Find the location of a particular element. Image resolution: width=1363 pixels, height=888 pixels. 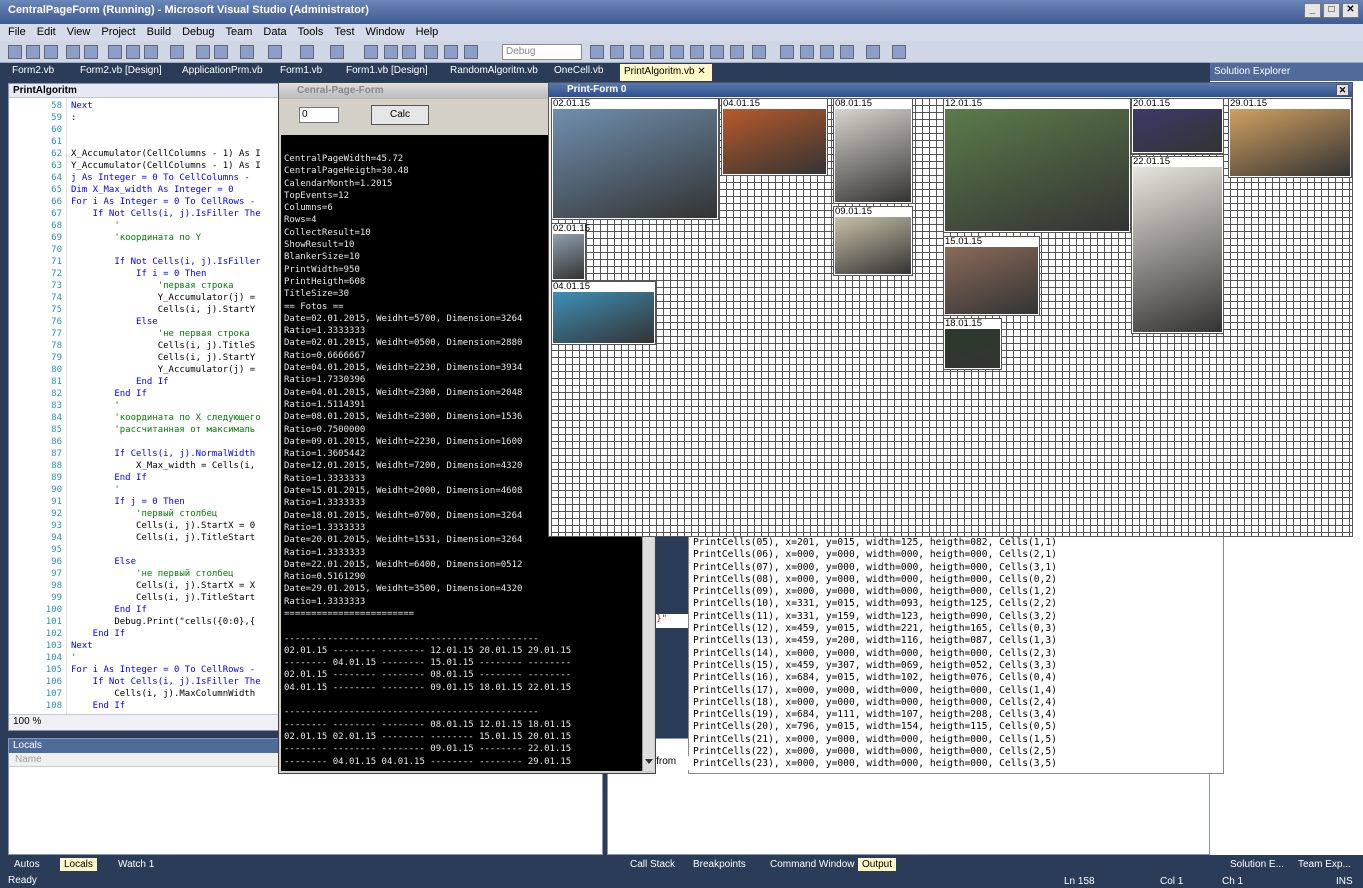

solution-explorer-title: Solution Explorer is located at coordinates (1286, 72).